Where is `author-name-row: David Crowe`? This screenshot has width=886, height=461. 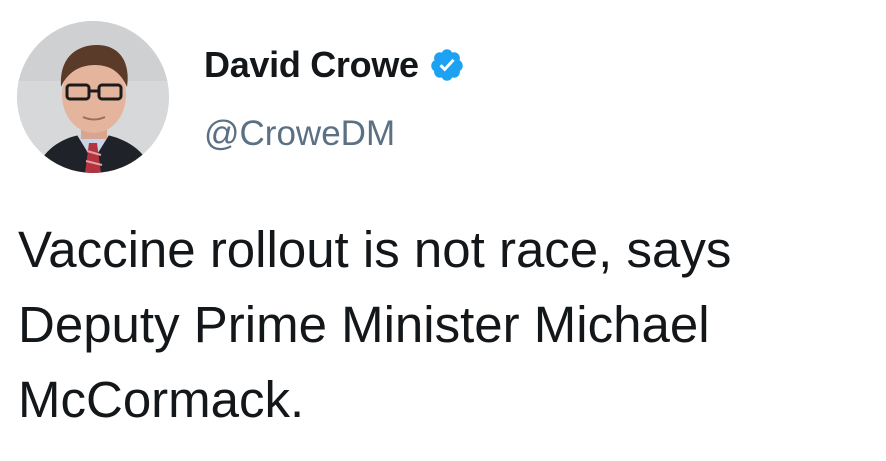 author-name-row: David Crowe is located at coordinates (334, 65).